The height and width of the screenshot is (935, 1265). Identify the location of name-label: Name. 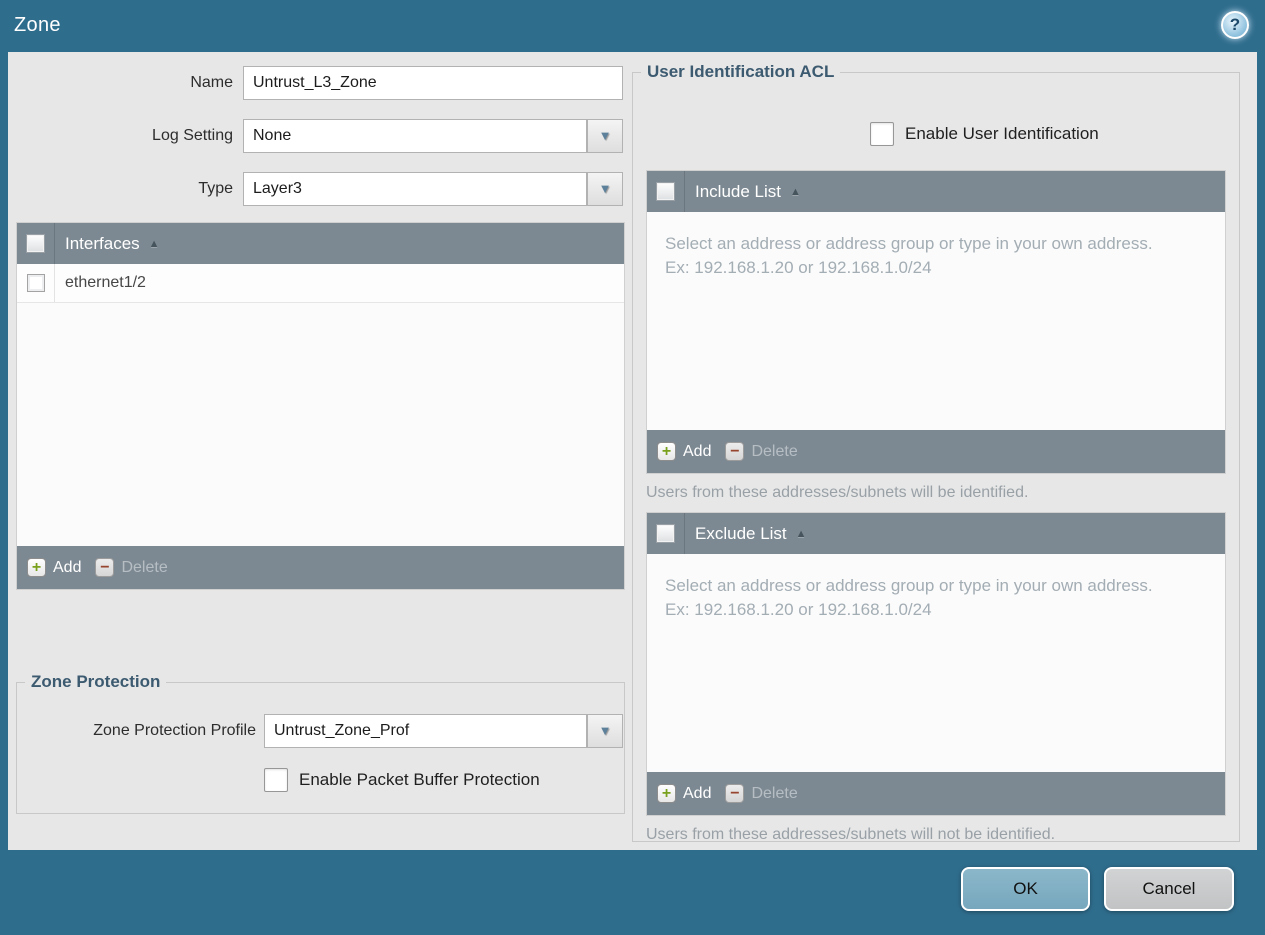
(211, 82).